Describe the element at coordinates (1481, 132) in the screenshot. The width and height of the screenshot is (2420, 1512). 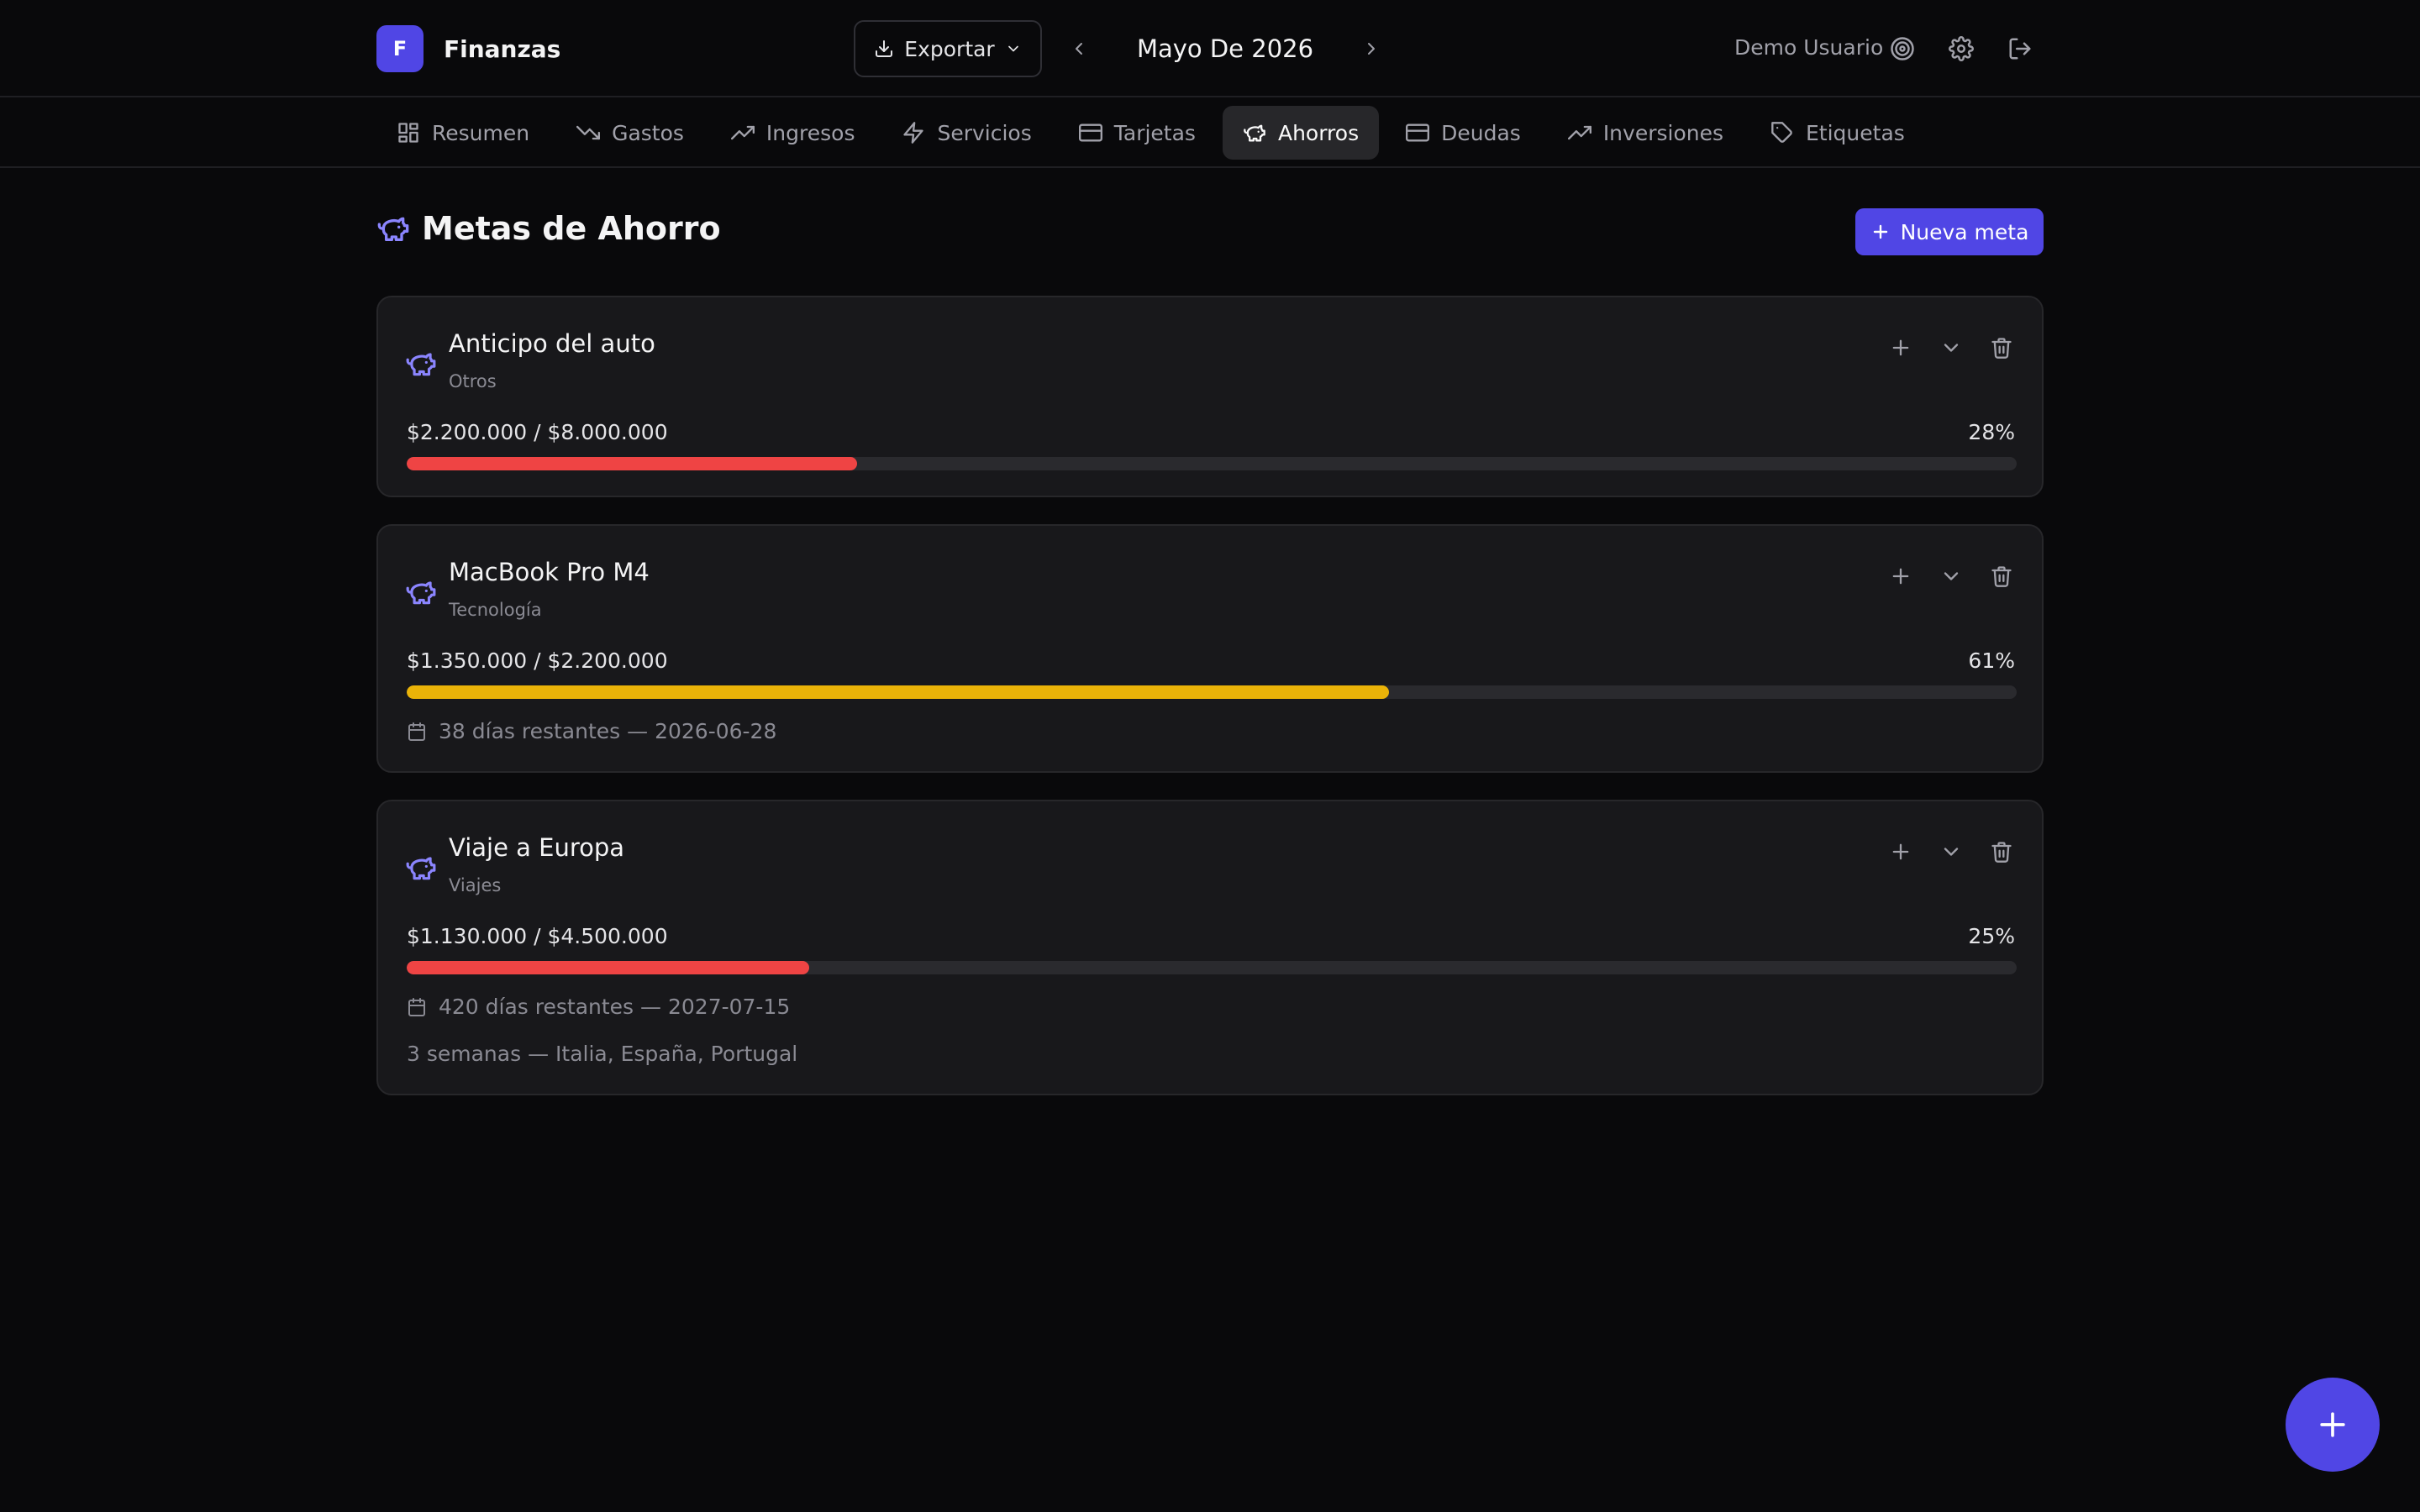
I see `tab-label: Deudas` at that location.